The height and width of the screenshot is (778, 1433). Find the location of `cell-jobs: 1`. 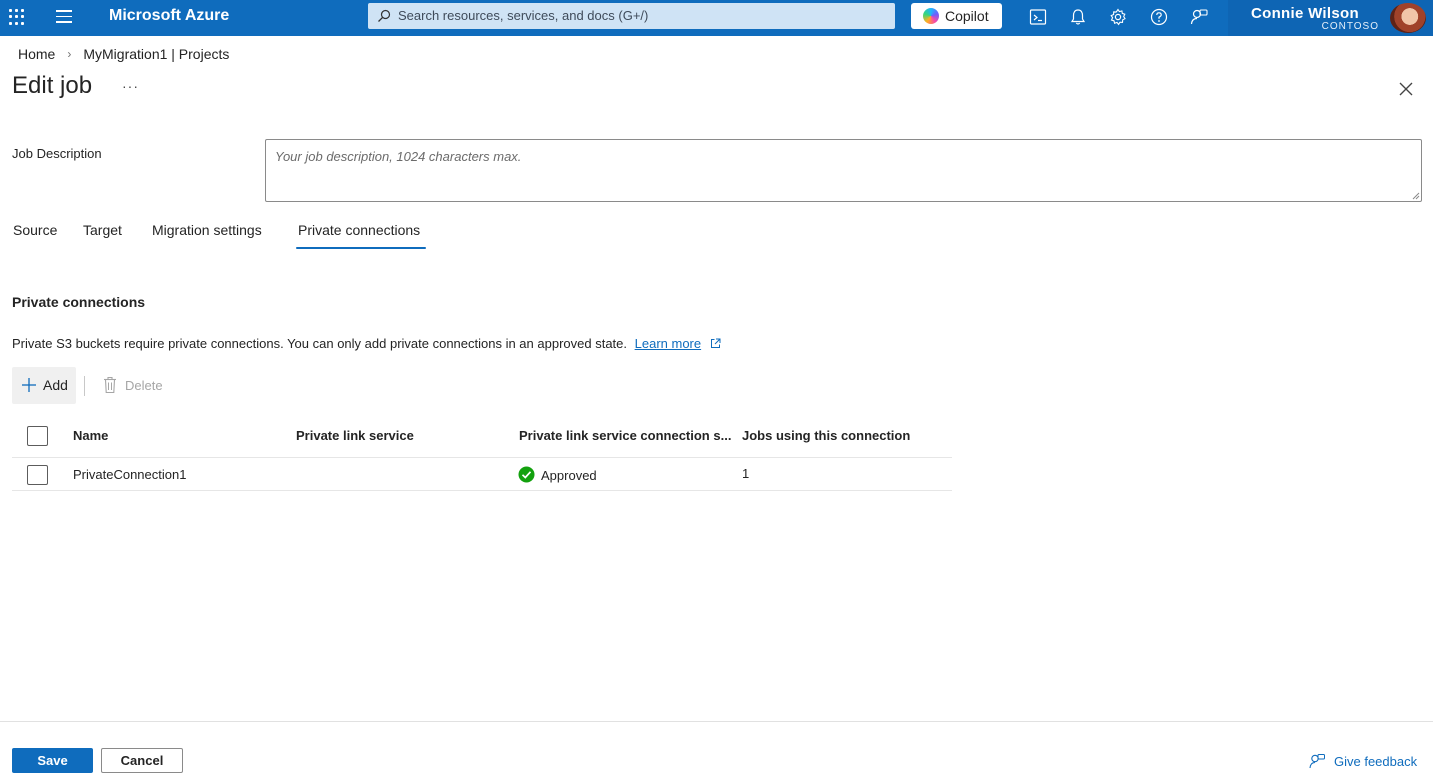

cell-jobs: 1 is located at coordinates (746, 473).